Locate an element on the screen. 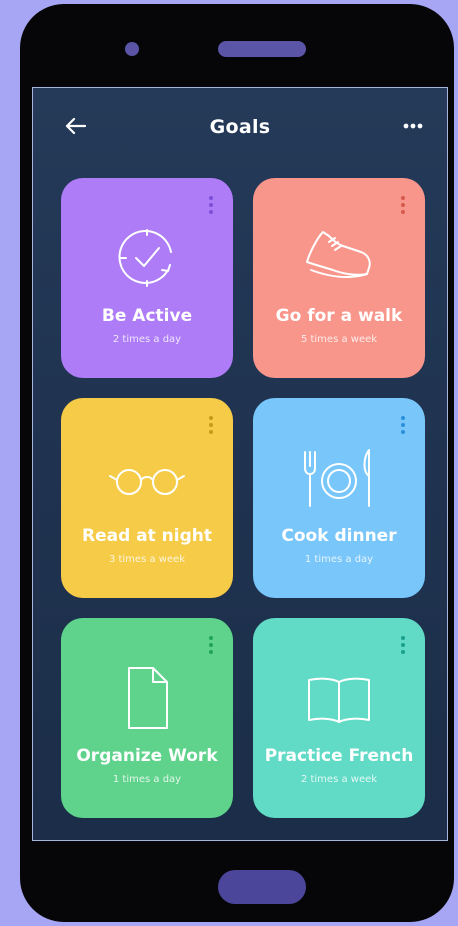  more-horizontal-icon is located at coordinates (413, 126).